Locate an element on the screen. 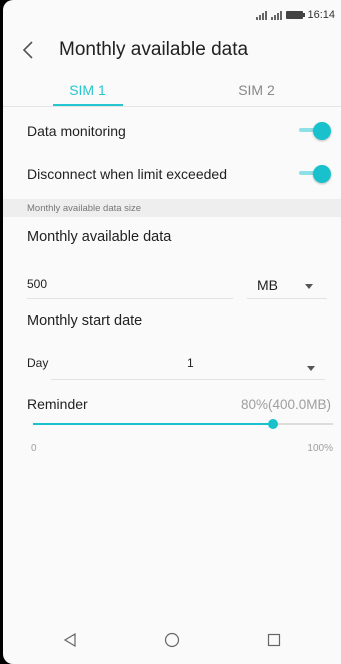  data-limit-title: Monthly available data is located at coordinates (99, 237).